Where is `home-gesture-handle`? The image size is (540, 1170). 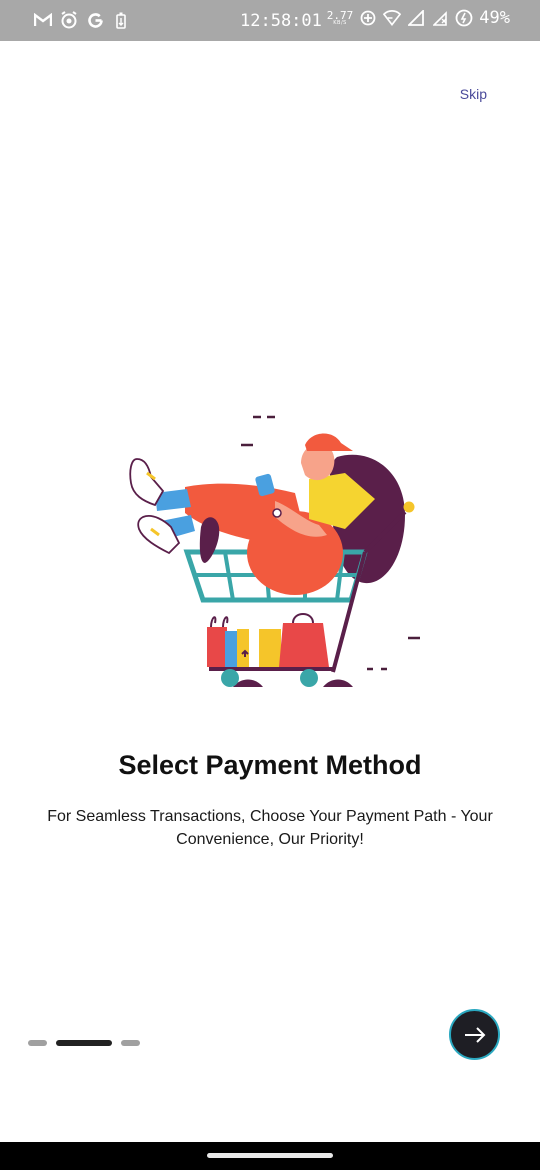 home-gesture-handle is located at coordinates (270, 1155).